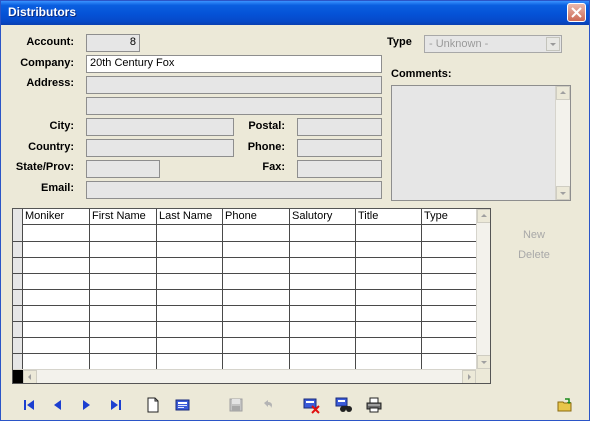  Describe the element at coordinates (388, 217) in the screenshot. I see `column-header-title: Title` at that location.